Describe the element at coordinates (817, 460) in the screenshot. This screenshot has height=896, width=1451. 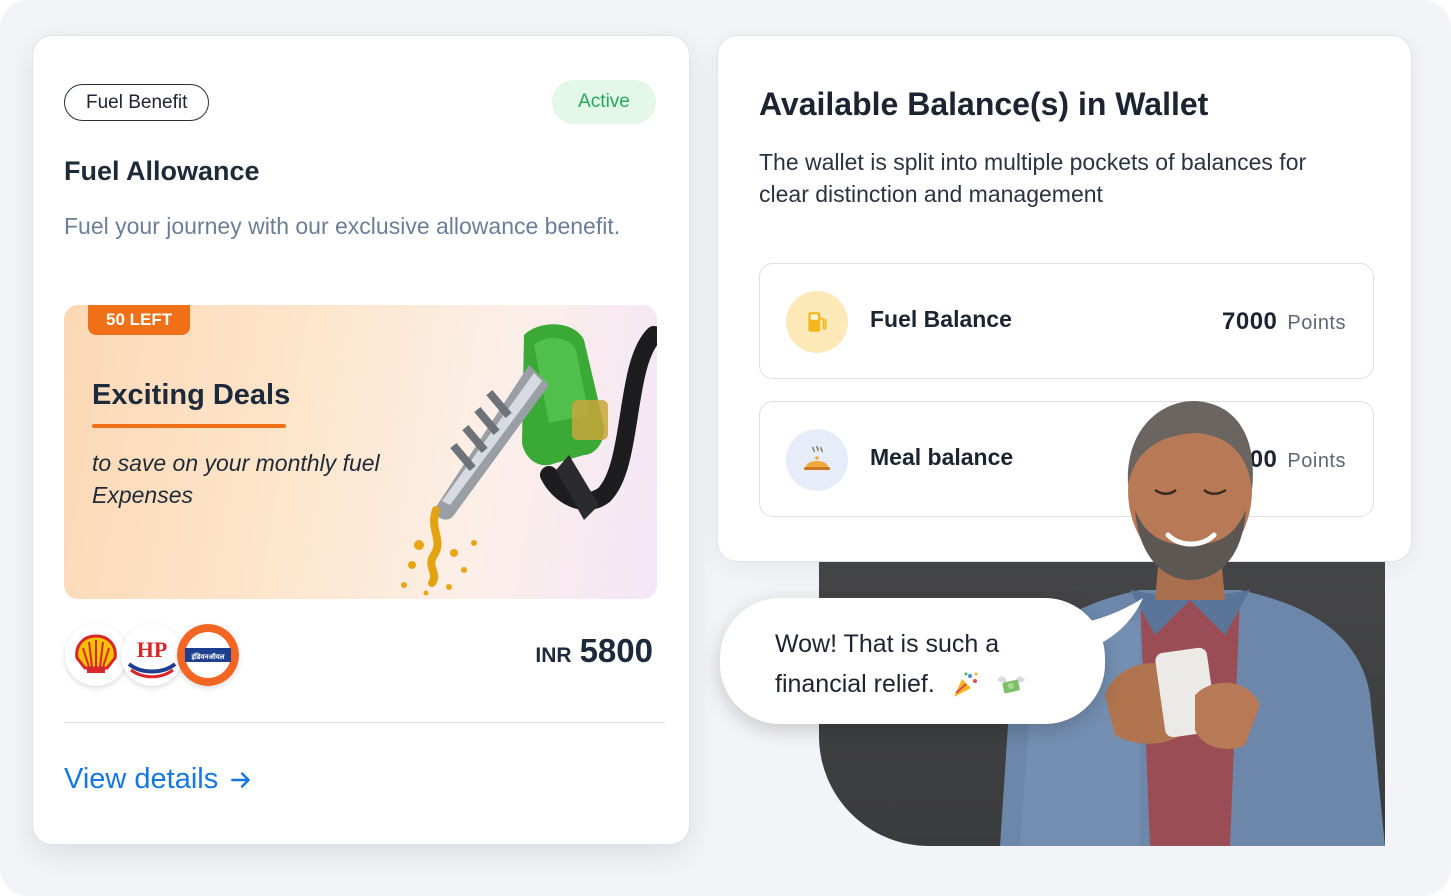
I see `meal-cloche-icon` at that location.